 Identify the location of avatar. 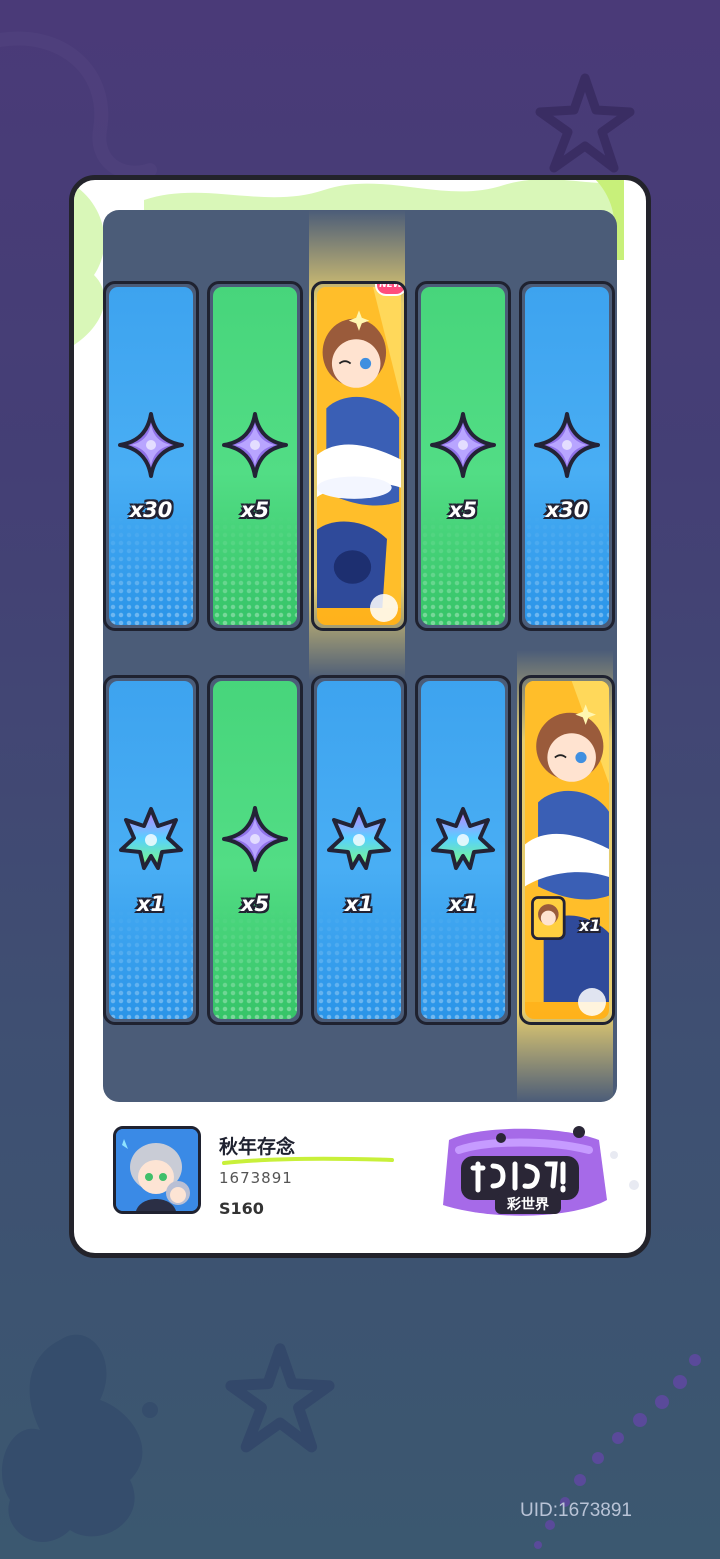
(157, 1170).